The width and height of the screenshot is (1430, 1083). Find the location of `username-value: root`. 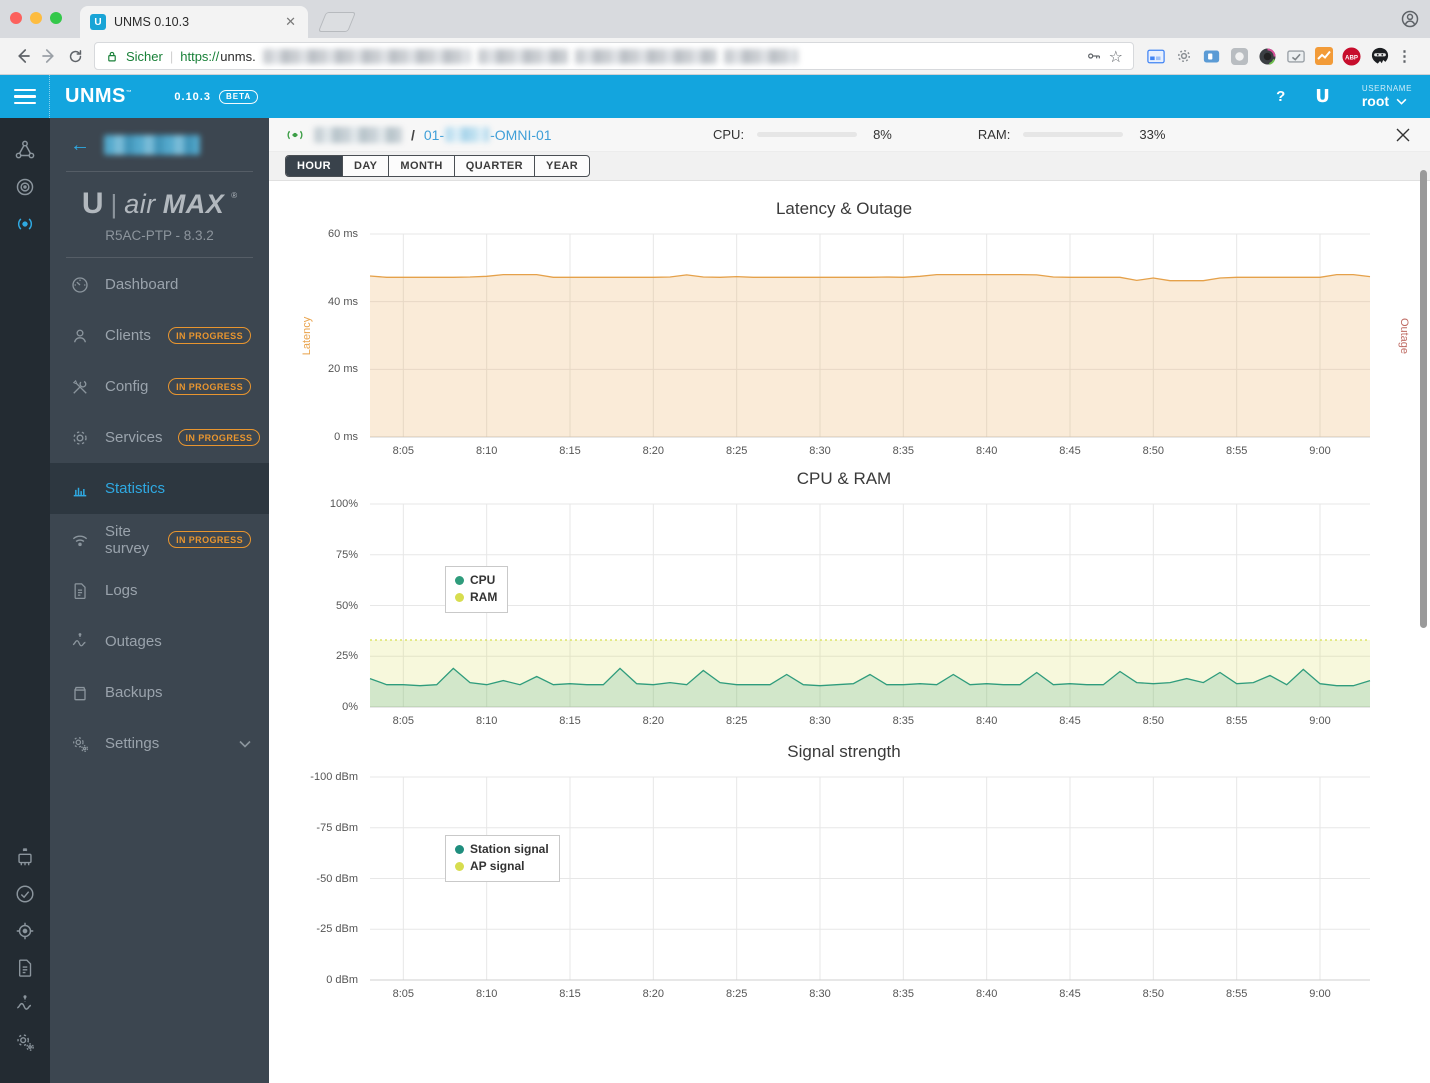

username-value: root is located at coordinates (1375, 101).